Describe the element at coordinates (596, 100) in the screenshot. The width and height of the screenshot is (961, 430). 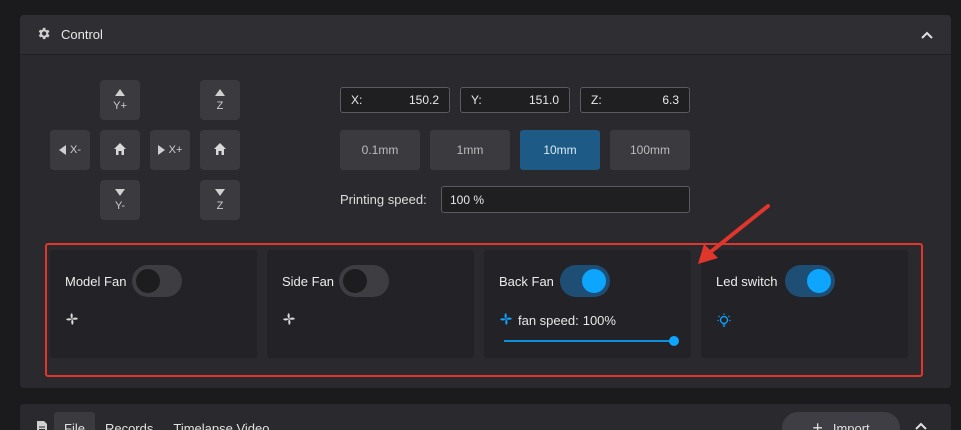
I see `coord-z-label: Z:` at that location.